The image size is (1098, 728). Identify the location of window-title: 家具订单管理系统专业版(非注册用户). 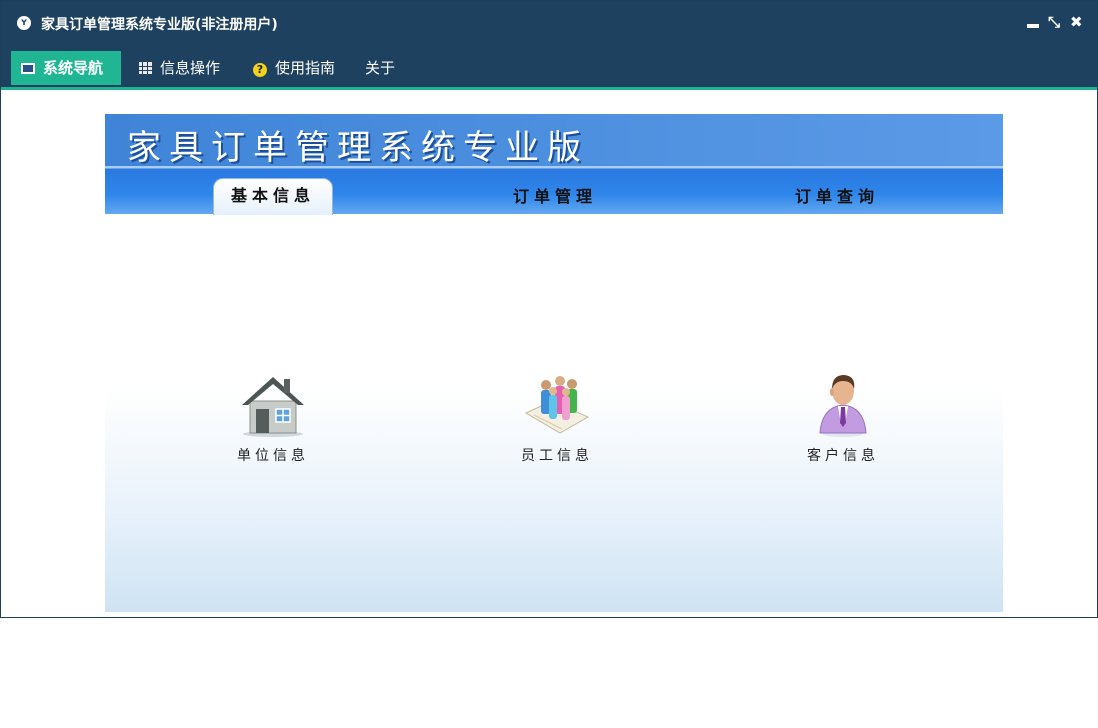
(159, 25).